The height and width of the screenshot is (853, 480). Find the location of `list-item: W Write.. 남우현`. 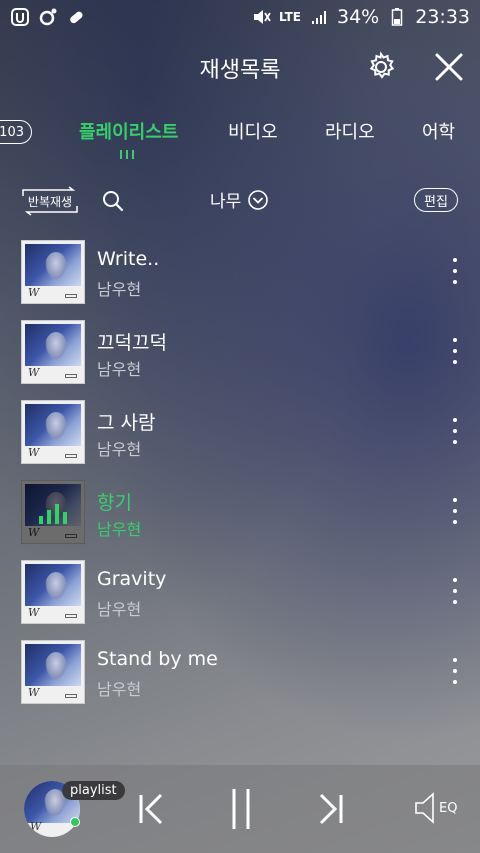

list-item: W Write.. 남우현 is located at coordinates (240, 270).